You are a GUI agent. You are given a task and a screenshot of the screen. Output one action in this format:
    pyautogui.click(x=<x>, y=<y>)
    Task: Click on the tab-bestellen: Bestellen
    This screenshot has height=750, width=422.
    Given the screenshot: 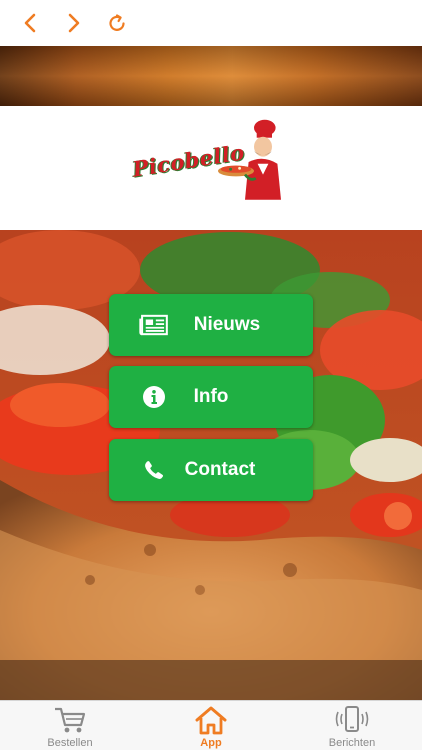 What is the action you would take?
    pyautogui.click(x=70, y=725)
    